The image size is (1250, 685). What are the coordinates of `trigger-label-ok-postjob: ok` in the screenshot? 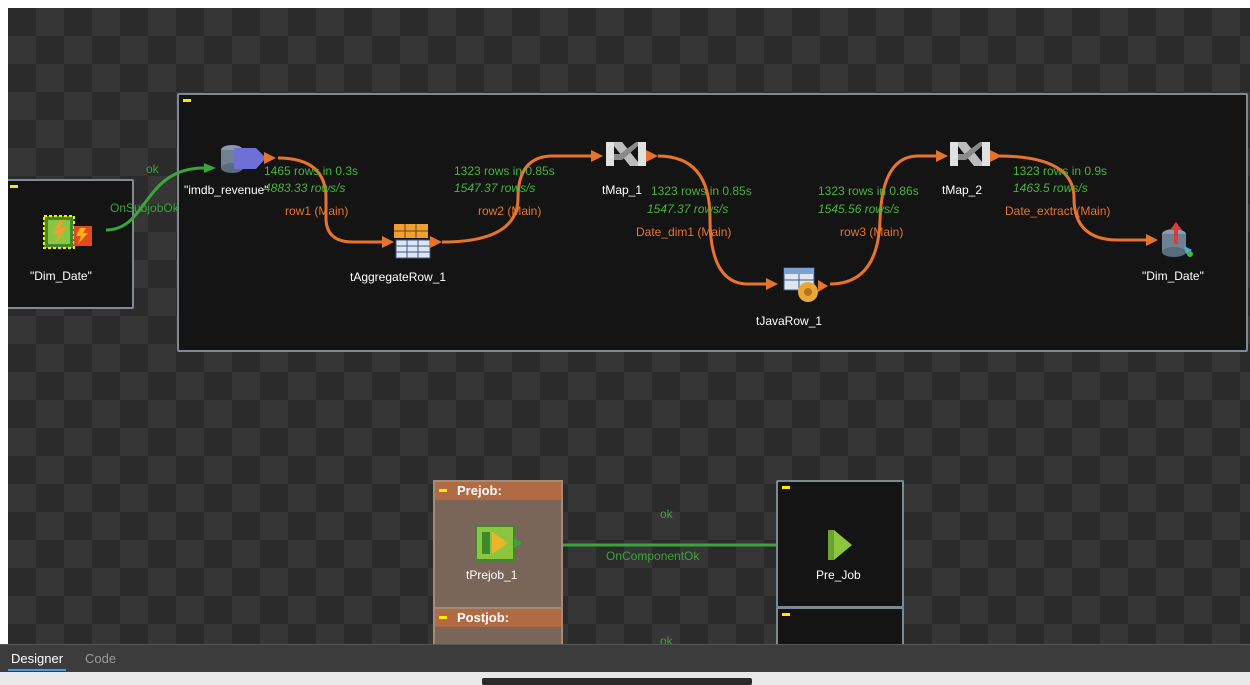 It's located at (666, 639).